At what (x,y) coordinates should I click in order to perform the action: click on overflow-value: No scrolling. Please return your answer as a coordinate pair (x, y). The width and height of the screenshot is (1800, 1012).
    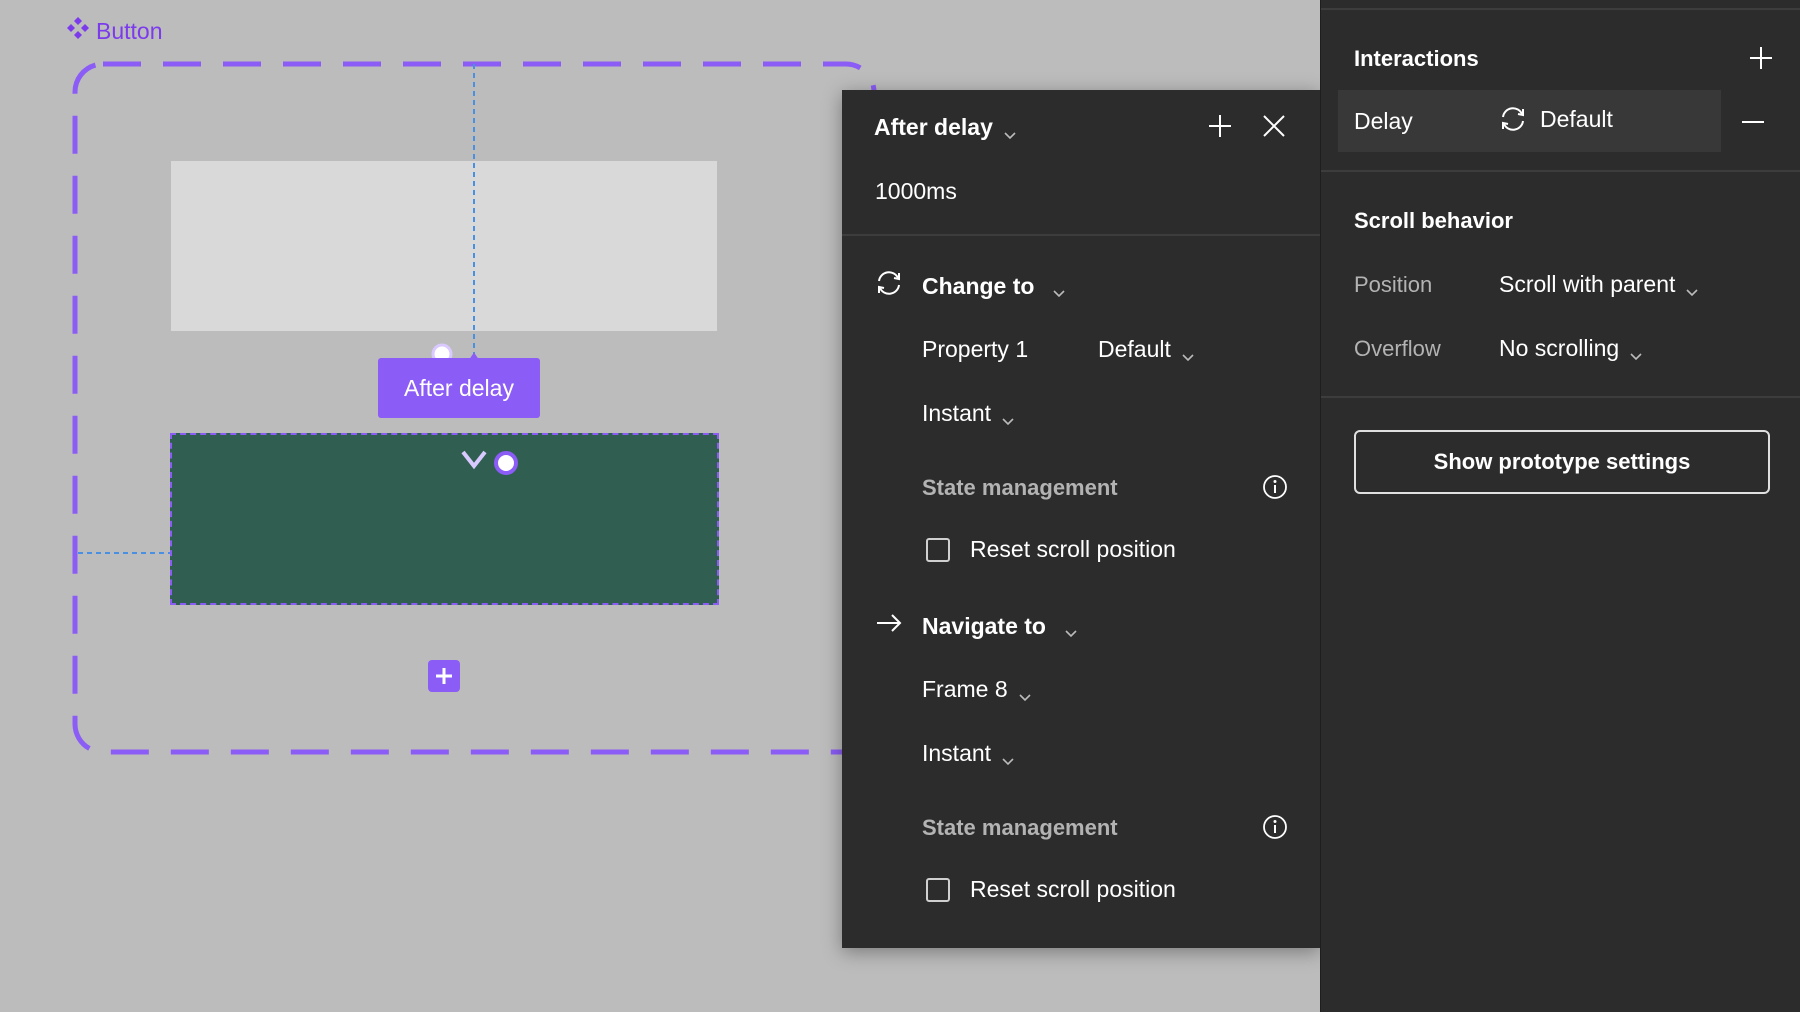
    Looking at the image, I should click on (1559, 348).